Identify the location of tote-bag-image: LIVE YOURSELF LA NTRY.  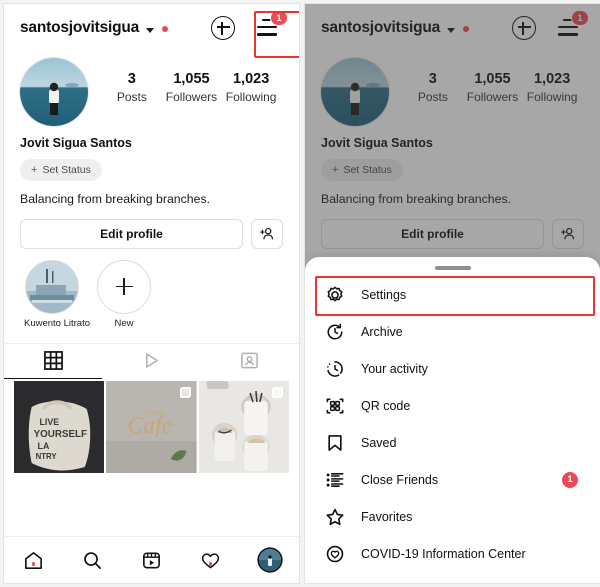
(59, 426).